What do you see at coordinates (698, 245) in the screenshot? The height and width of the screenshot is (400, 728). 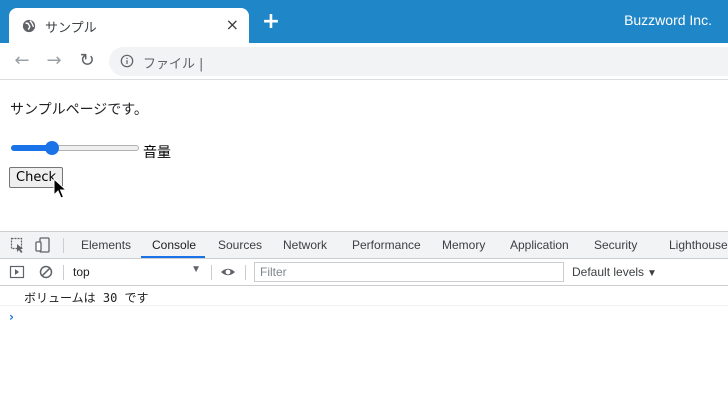 I see `tab-lighthouse: Lighthouse` at bounding box center [698, 245].